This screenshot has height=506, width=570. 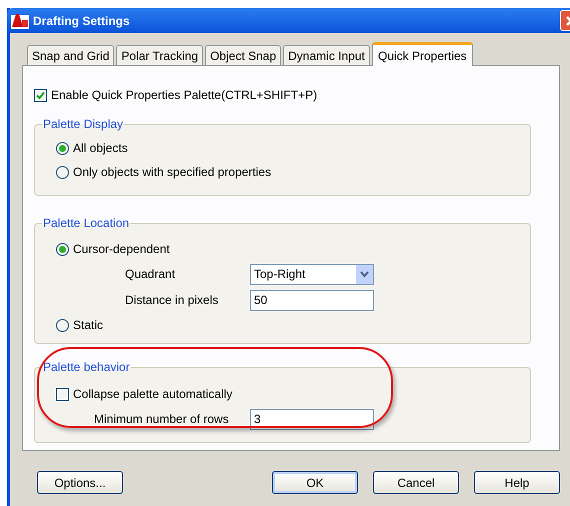 What do you see at coordinates (172, 300) in the screenshot?
I see `field-label: Distance in pixels` at bounding box center [172, 300].